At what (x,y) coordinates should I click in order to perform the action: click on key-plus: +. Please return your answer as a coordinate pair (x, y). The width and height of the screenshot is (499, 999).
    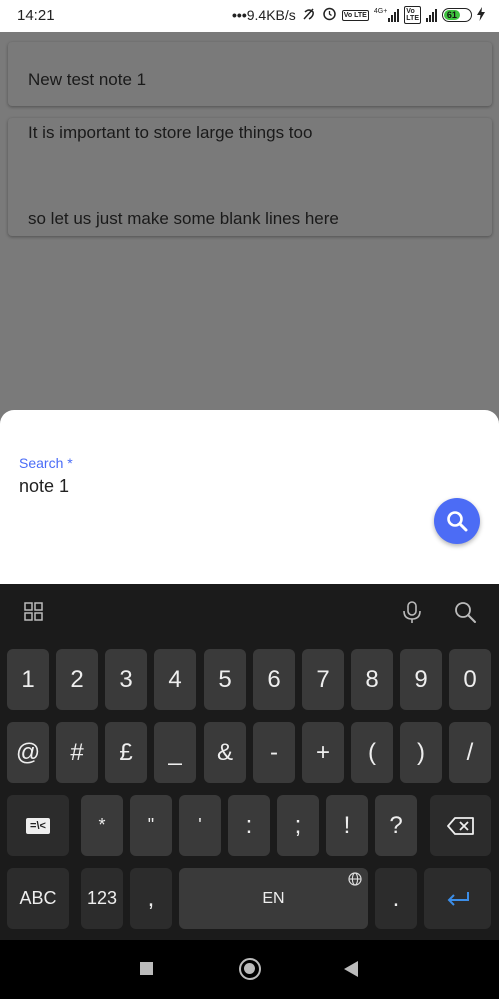
    Looking at the image, I should click on (323, 752).